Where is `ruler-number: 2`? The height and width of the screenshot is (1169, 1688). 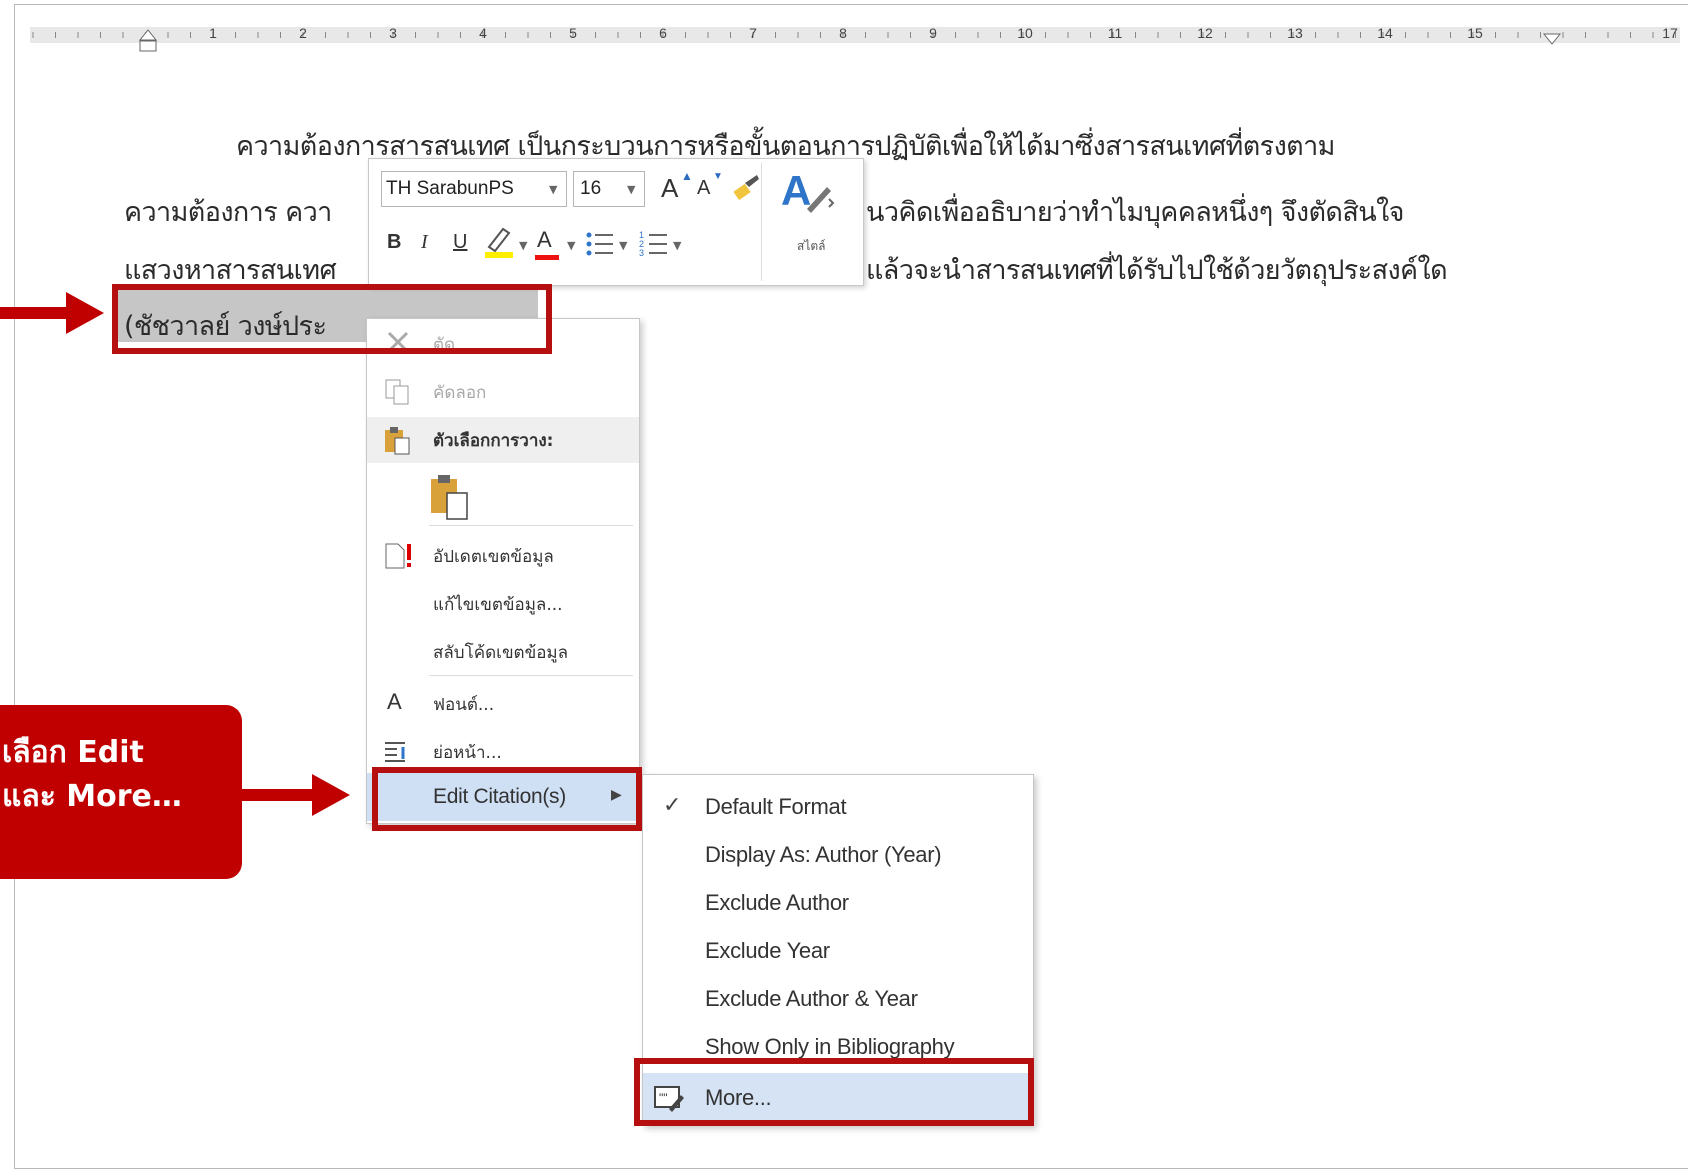 ruler-number: 2 is located at coordinates (303, 33).